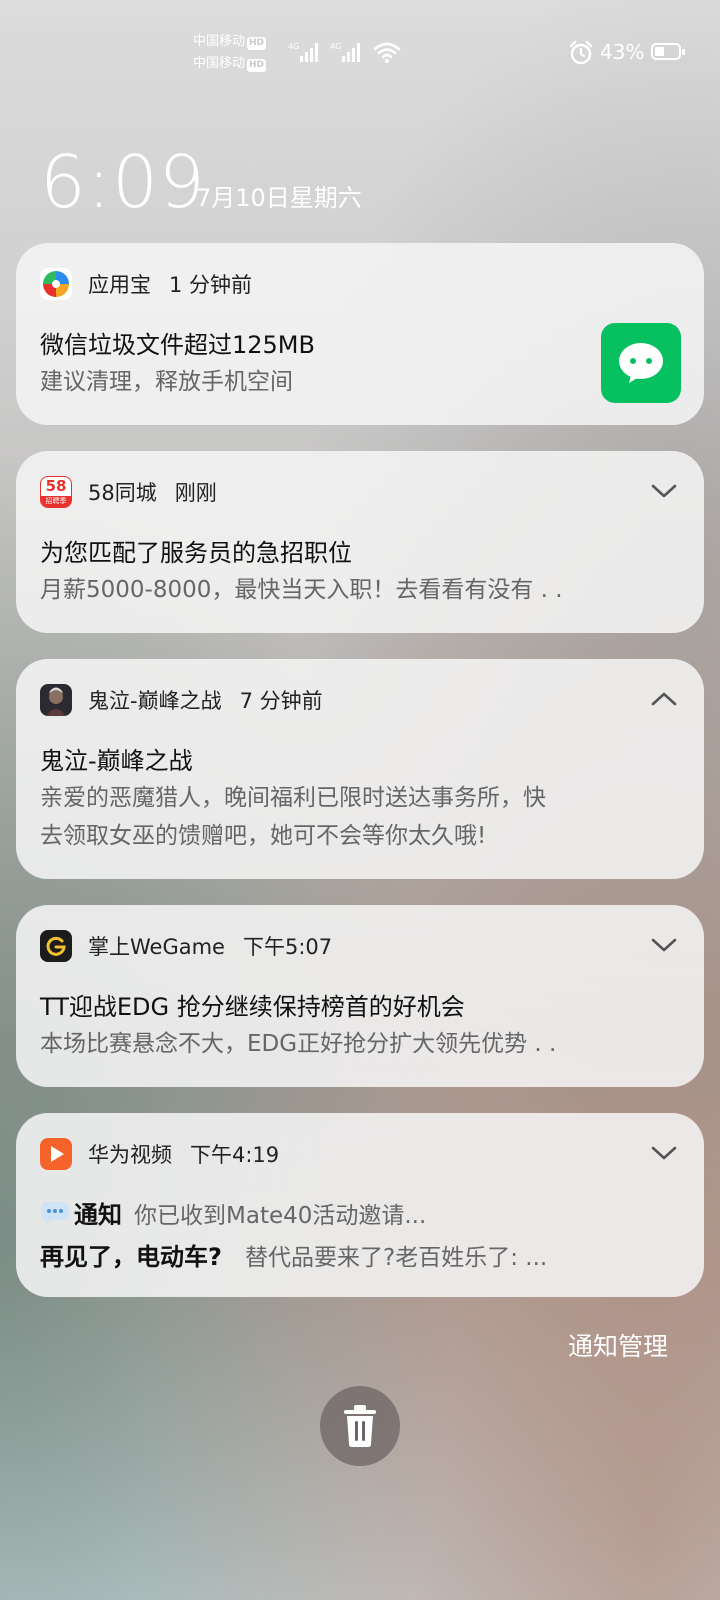  I want to click on notification-title: 为您匹配了服务员的急招职位, so click(196, 553).